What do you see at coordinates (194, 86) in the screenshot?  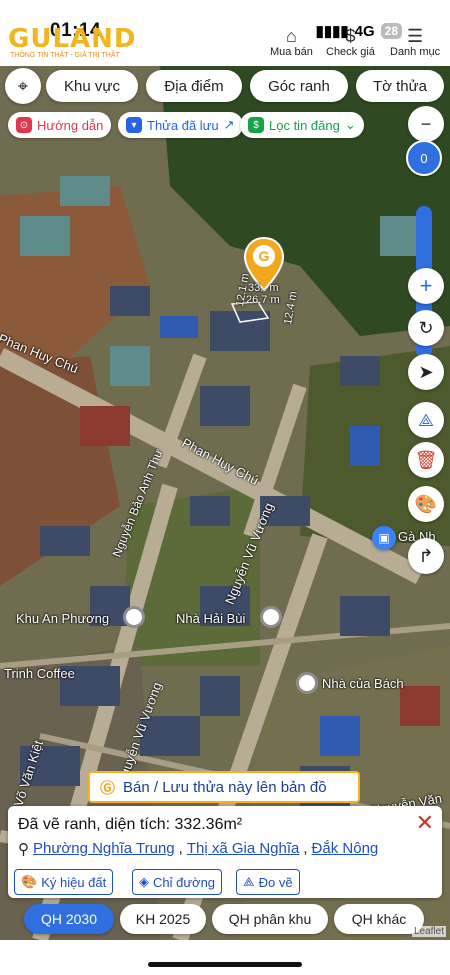 I see `filter-dia-diem: Địa điểm` at bounding box center [194, 86].